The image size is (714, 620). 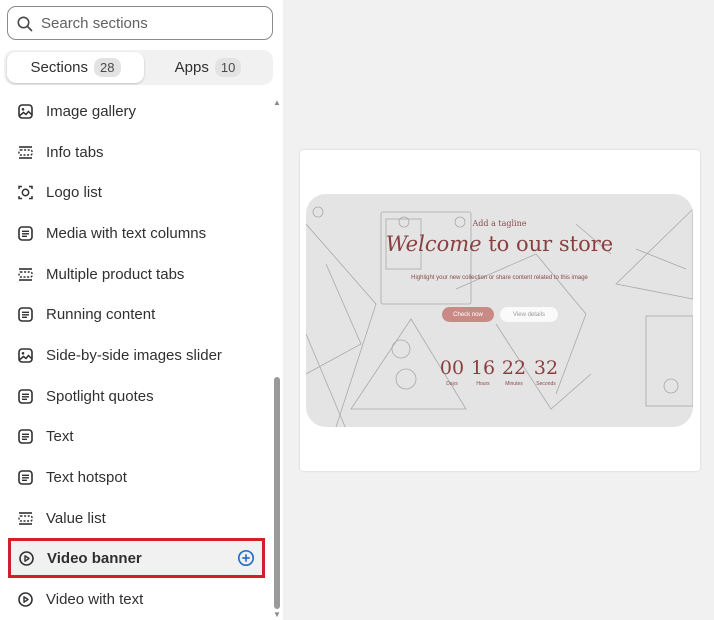 What do you see at coordinates (91, 111) in the screenshot?
I see `list-item-label: Image gallery` at bounding box center [91, 111].